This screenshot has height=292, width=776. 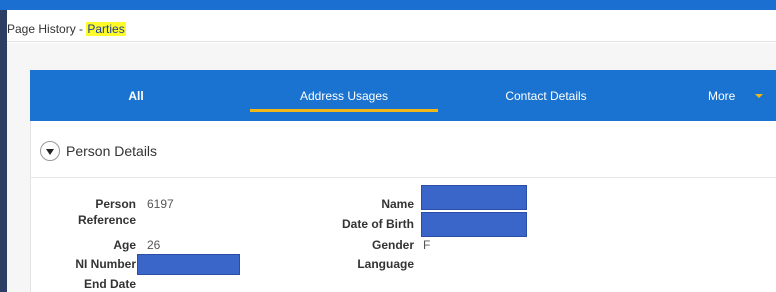 I want to click on tab-address-usages-label: Address Usages, so click(x=344, y=95).